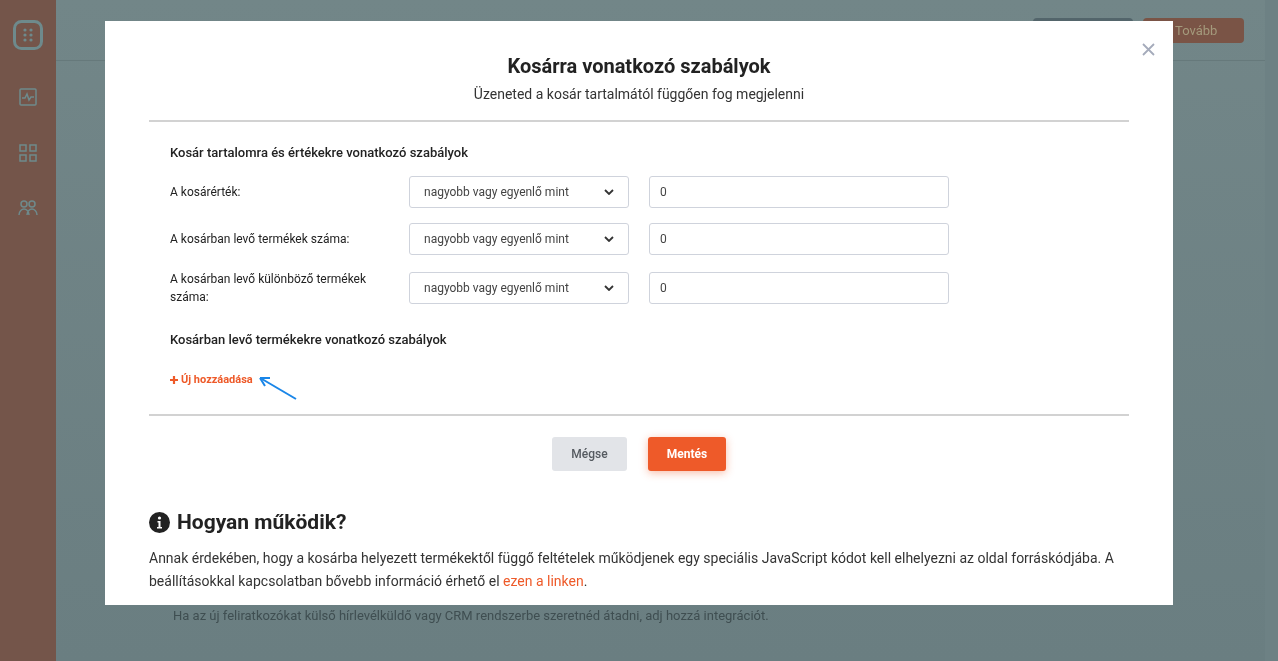 Image resolution: width=1278 pixels, height=661 pixels. Describe the element at coordinates (309, 339) in the screenshot. I see `section-title: Kosárban levő termékekre vonatkozó szabályok` at that location.